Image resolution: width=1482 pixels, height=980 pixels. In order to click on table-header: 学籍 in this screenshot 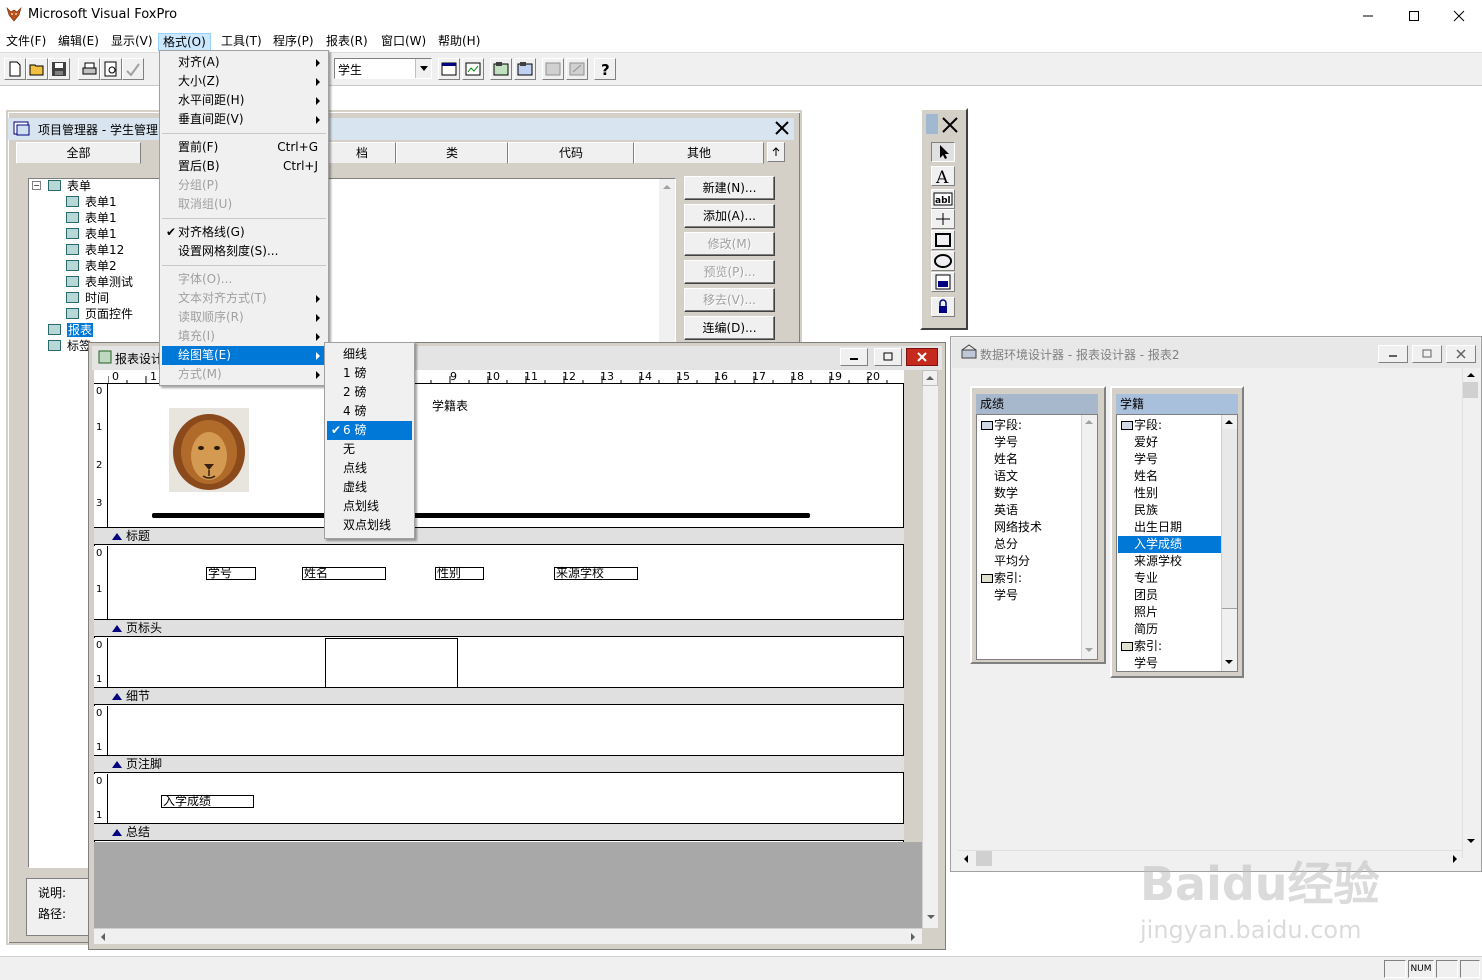, I will do `click(1177, 404)`.